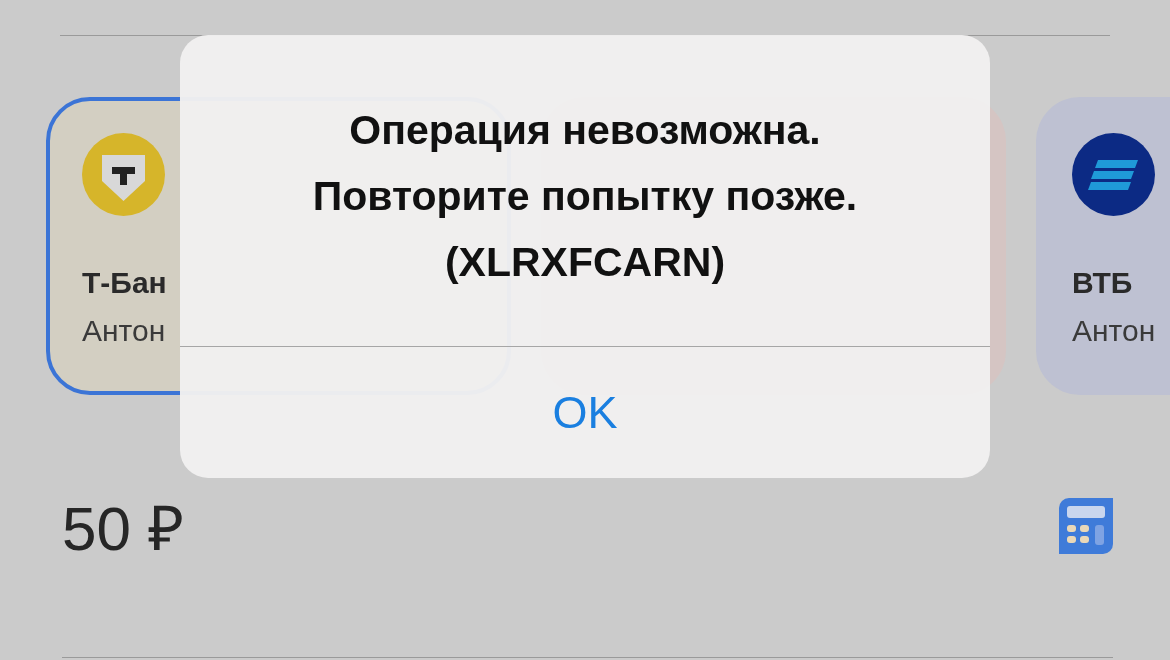 The width and height of the screenshot is (1170, 660). Describe the element at coordinates (585, 412) in the screenshot. I see `ok-button: OK` at that location.